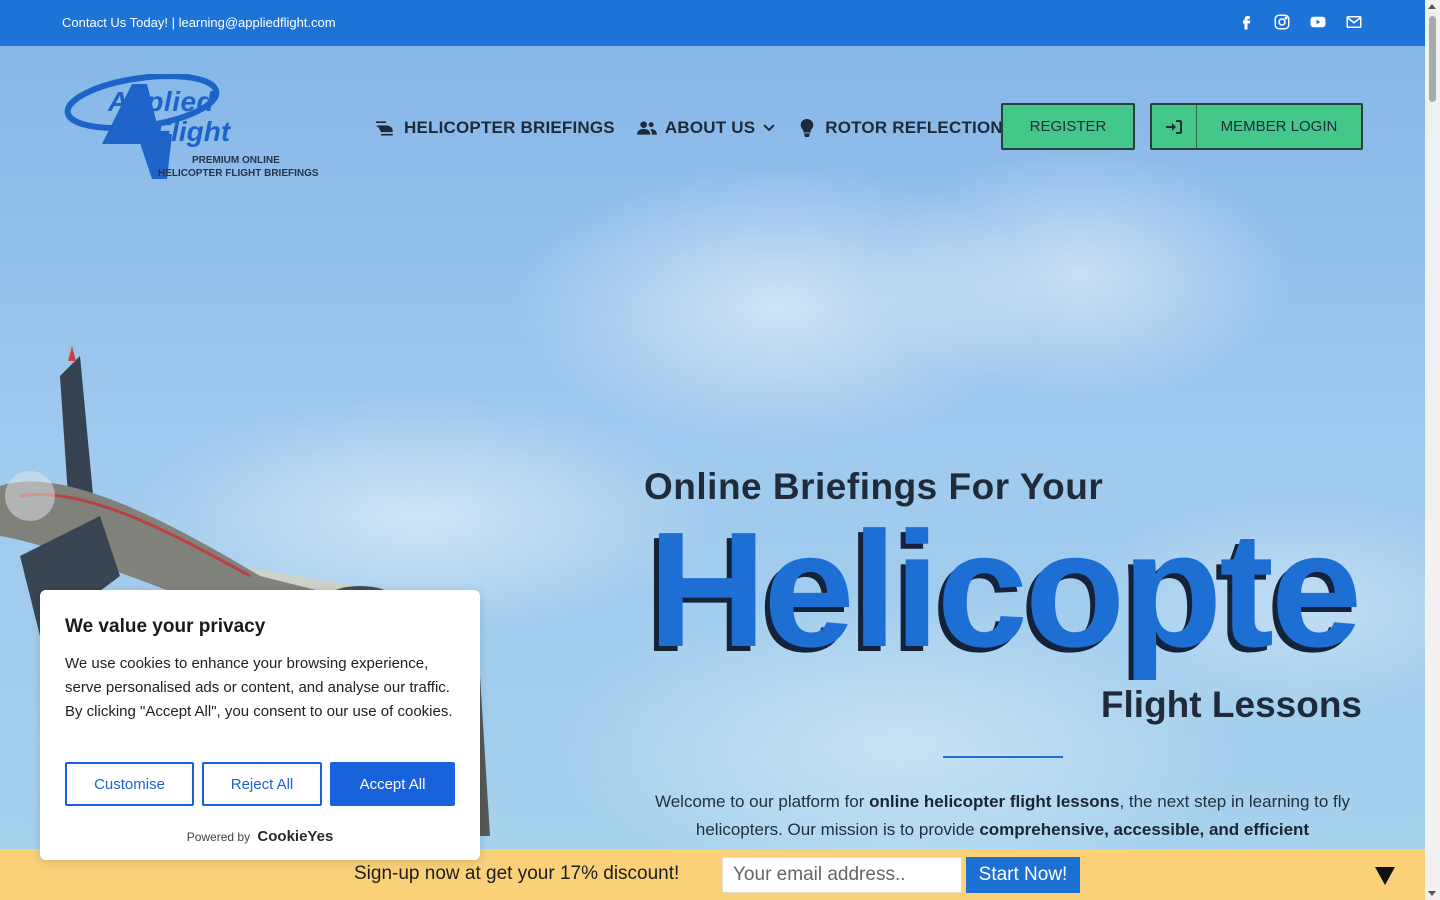 The height and width of the screenshot is (900, 1440). I want to click on intro-bold-1: online helicopter flight lessons, so click(994, 801).